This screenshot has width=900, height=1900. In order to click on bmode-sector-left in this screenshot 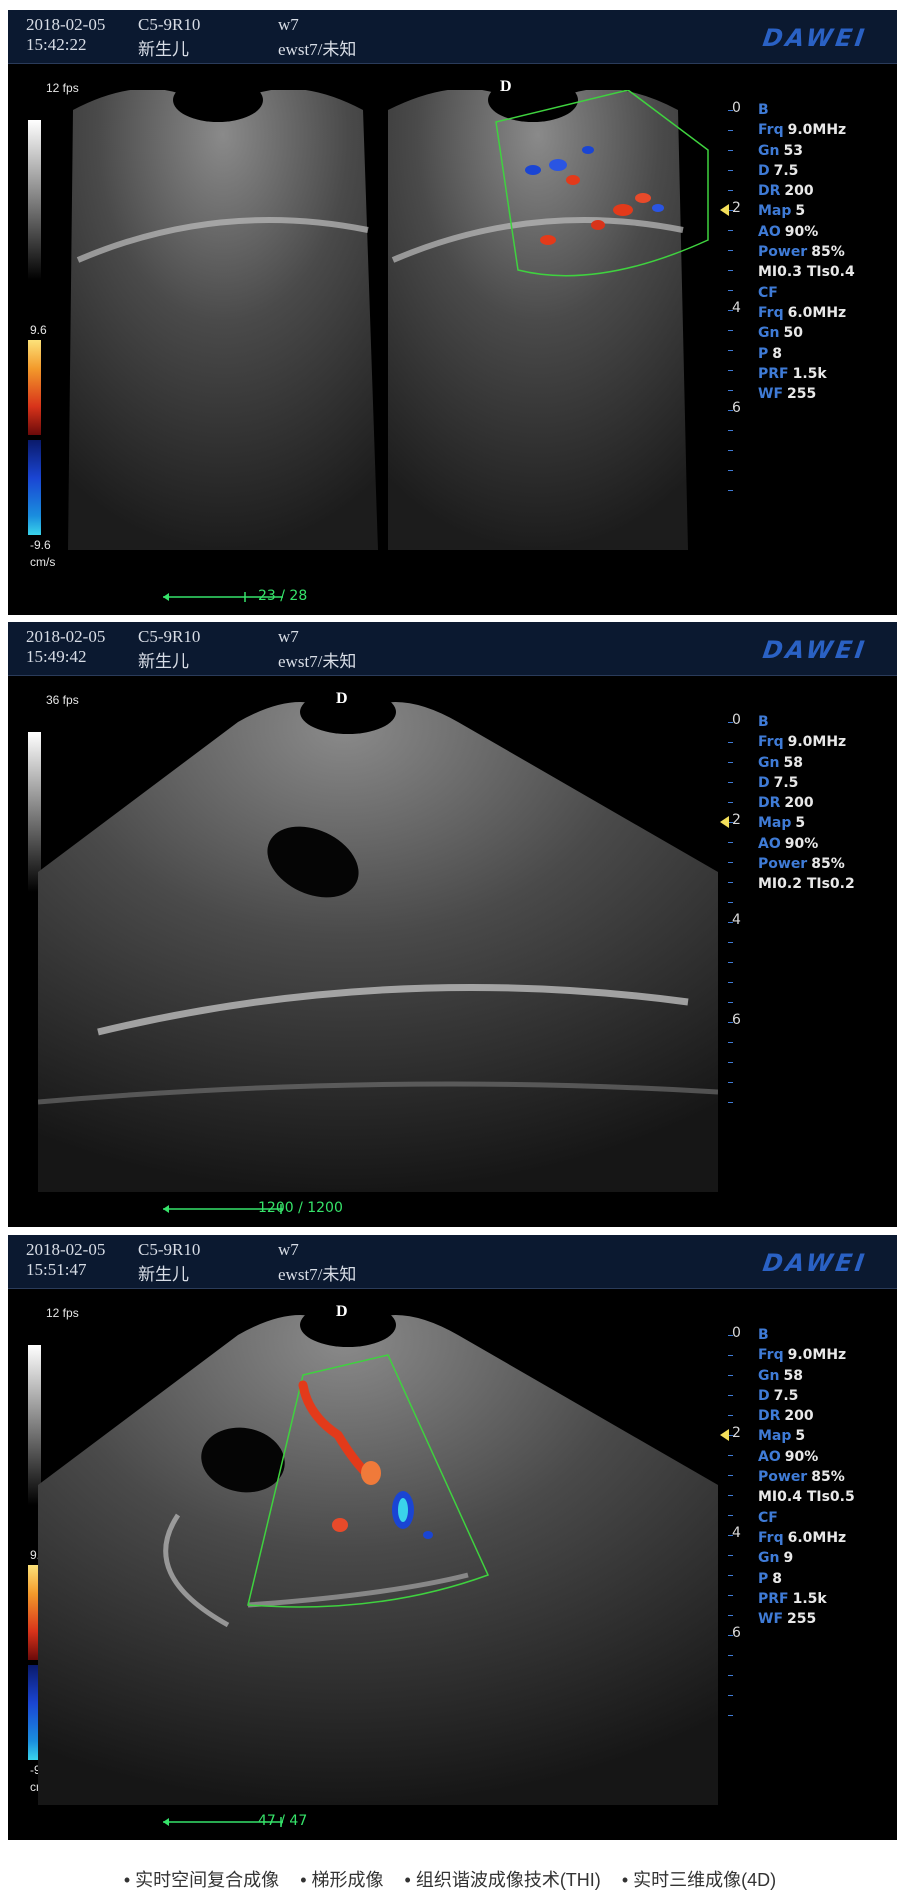, I will do `click(223, 320)`.